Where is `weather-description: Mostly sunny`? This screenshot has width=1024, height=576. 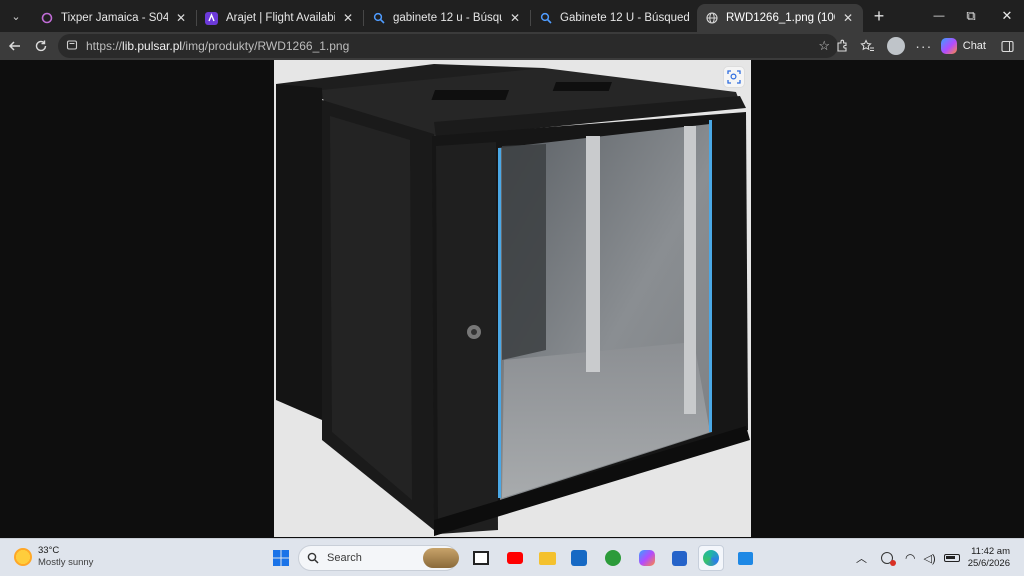 weather-description: Mostly sunny is located at coordinates (66, 562).